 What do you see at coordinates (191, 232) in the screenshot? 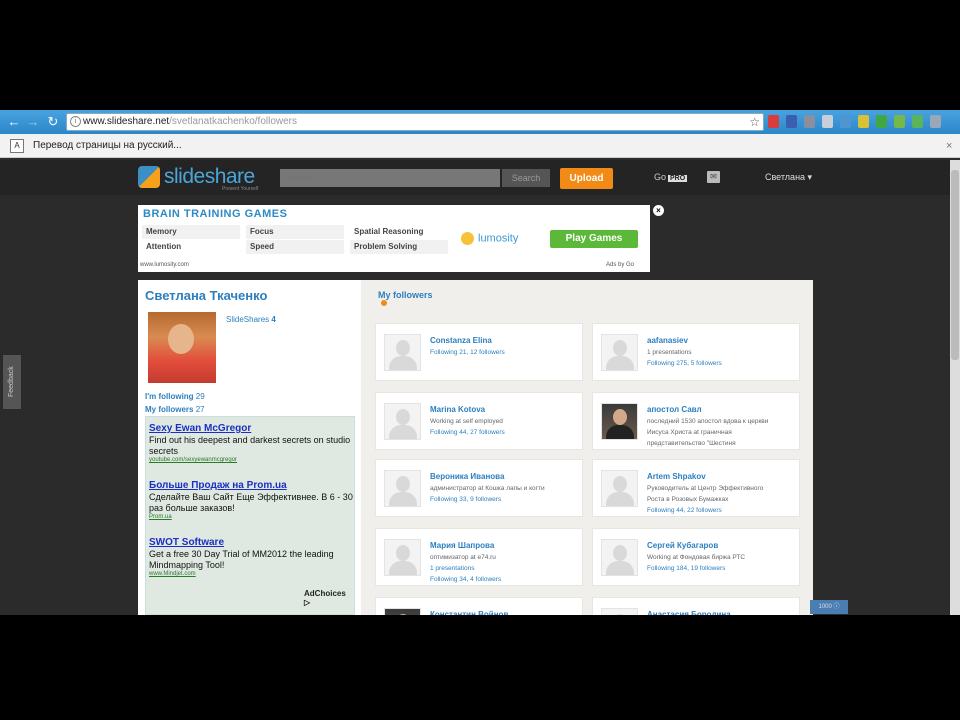
I see `ad-cell: Memory` at bounding box center [191, 232].